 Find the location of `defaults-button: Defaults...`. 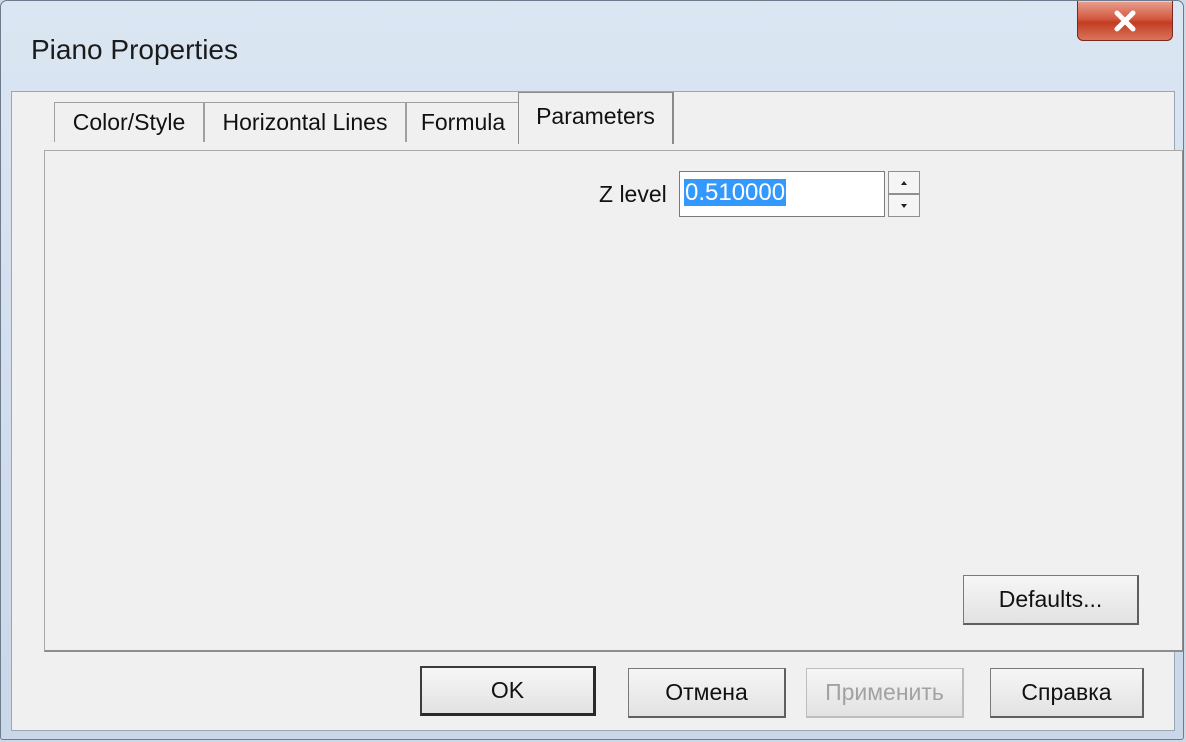

defaults-button: Defaults... is located at coordinates (1051, 600).